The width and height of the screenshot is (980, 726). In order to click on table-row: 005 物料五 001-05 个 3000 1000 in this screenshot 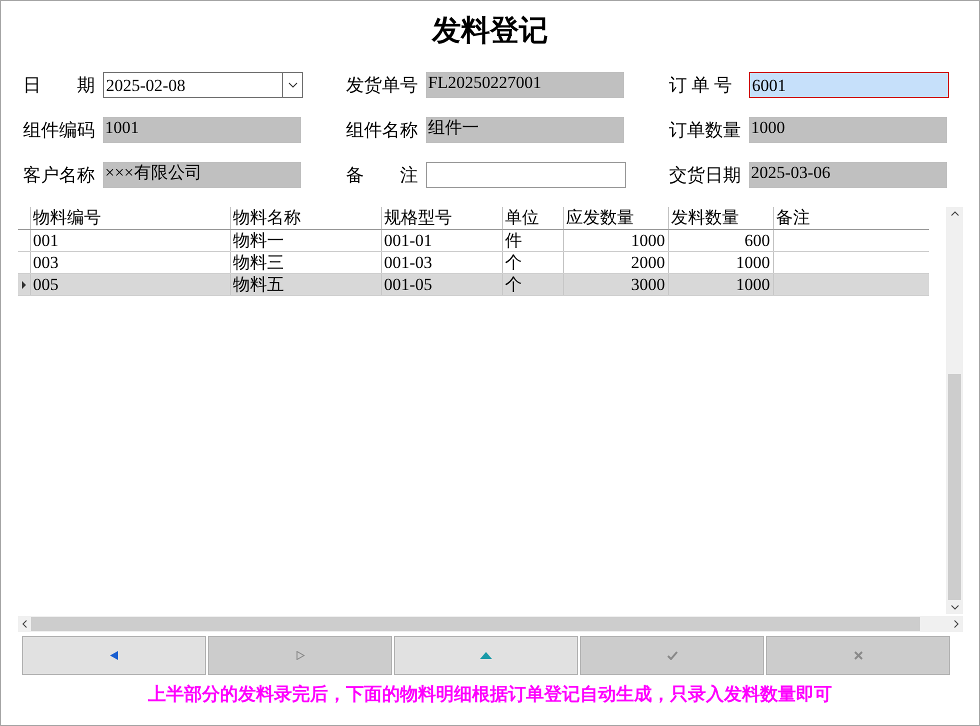, I will do `click(473, 285)`.